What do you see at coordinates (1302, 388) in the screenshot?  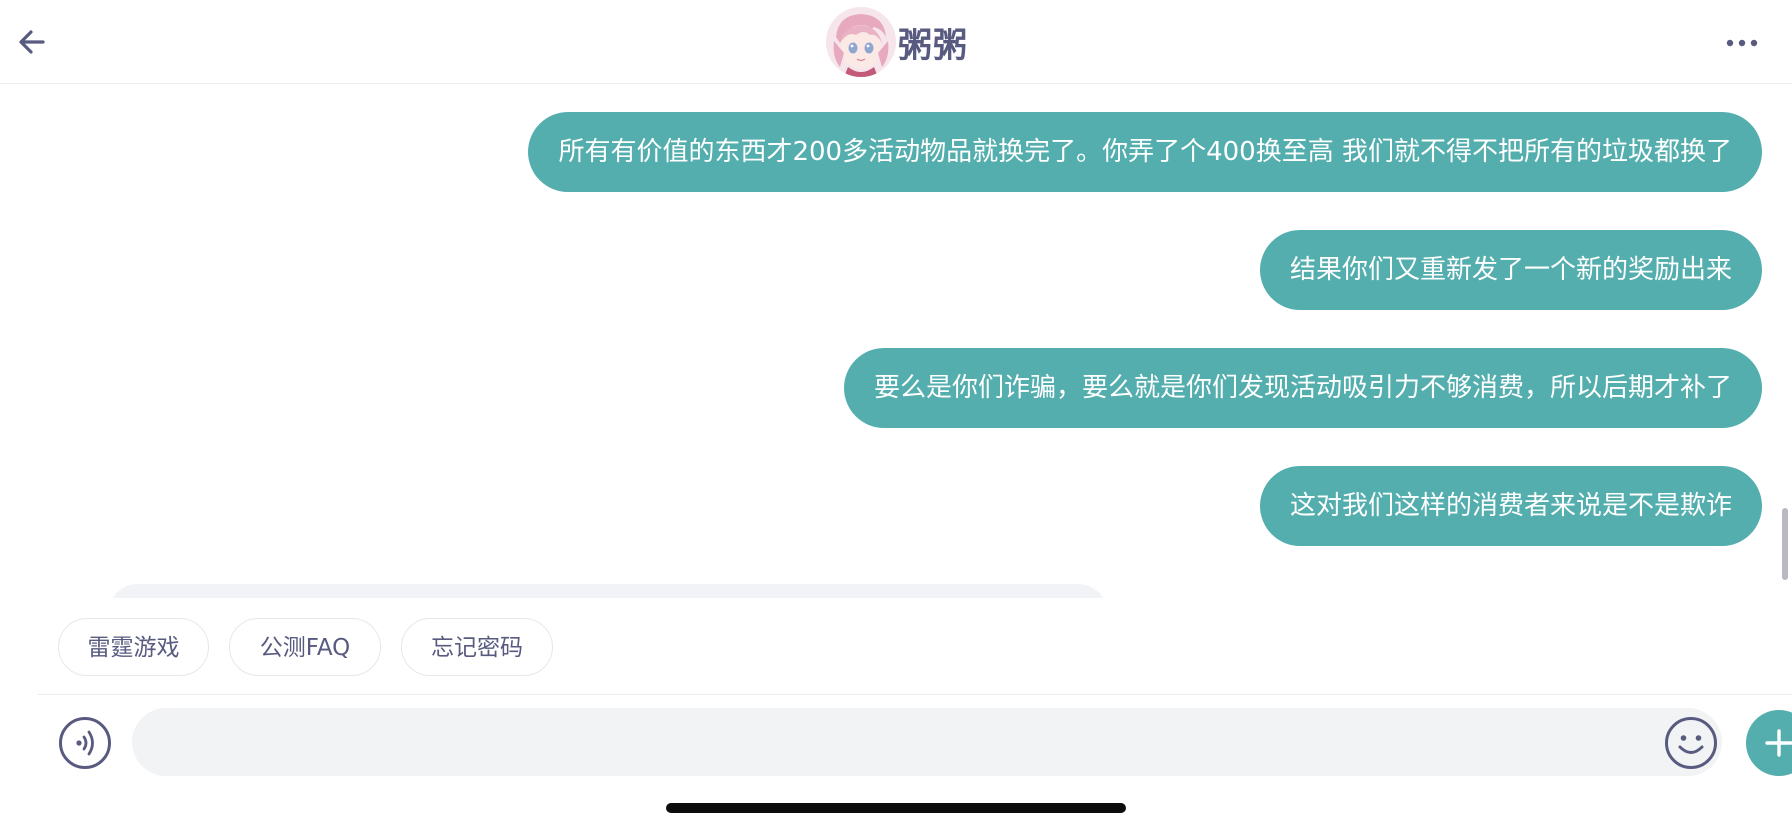 I see `message-bubble-outgoing: 要么是你们诈骗，要么就是你们发现活动吸引力不够消费，所以后期才补了` at bounding box center [1302, 388].